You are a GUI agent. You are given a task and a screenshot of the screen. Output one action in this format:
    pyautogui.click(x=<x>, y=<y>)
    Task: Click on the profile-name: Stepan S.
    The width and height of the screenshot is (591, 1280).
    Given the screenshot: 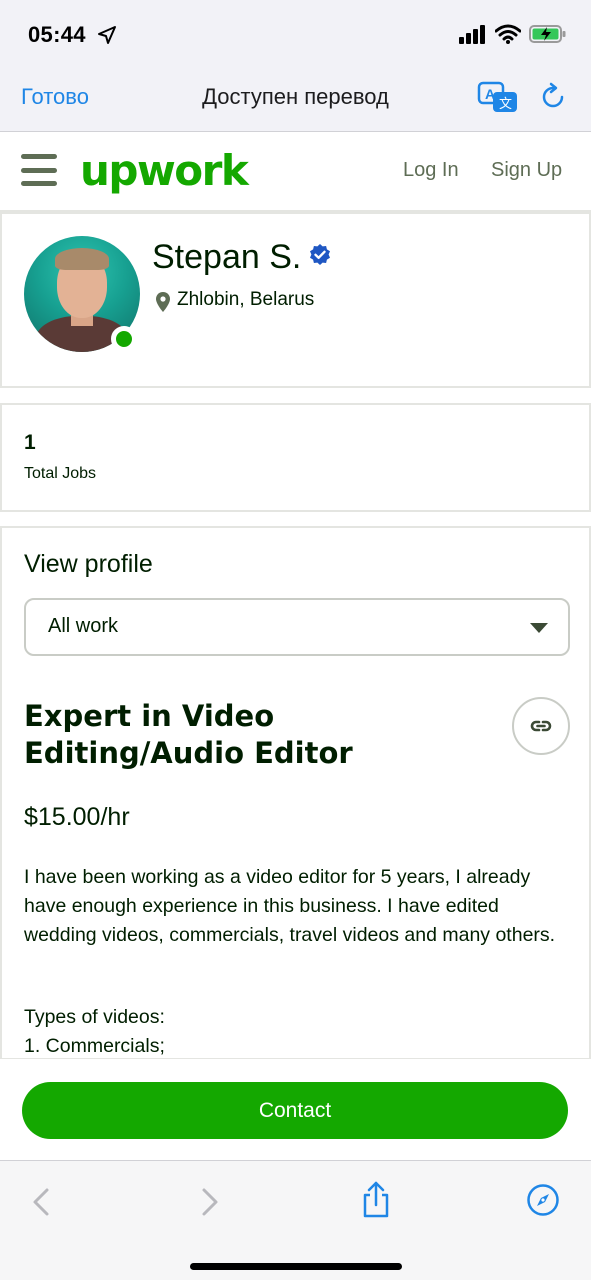 What is the action you would take?
    pyautogui.click(x=227, y=257)
    